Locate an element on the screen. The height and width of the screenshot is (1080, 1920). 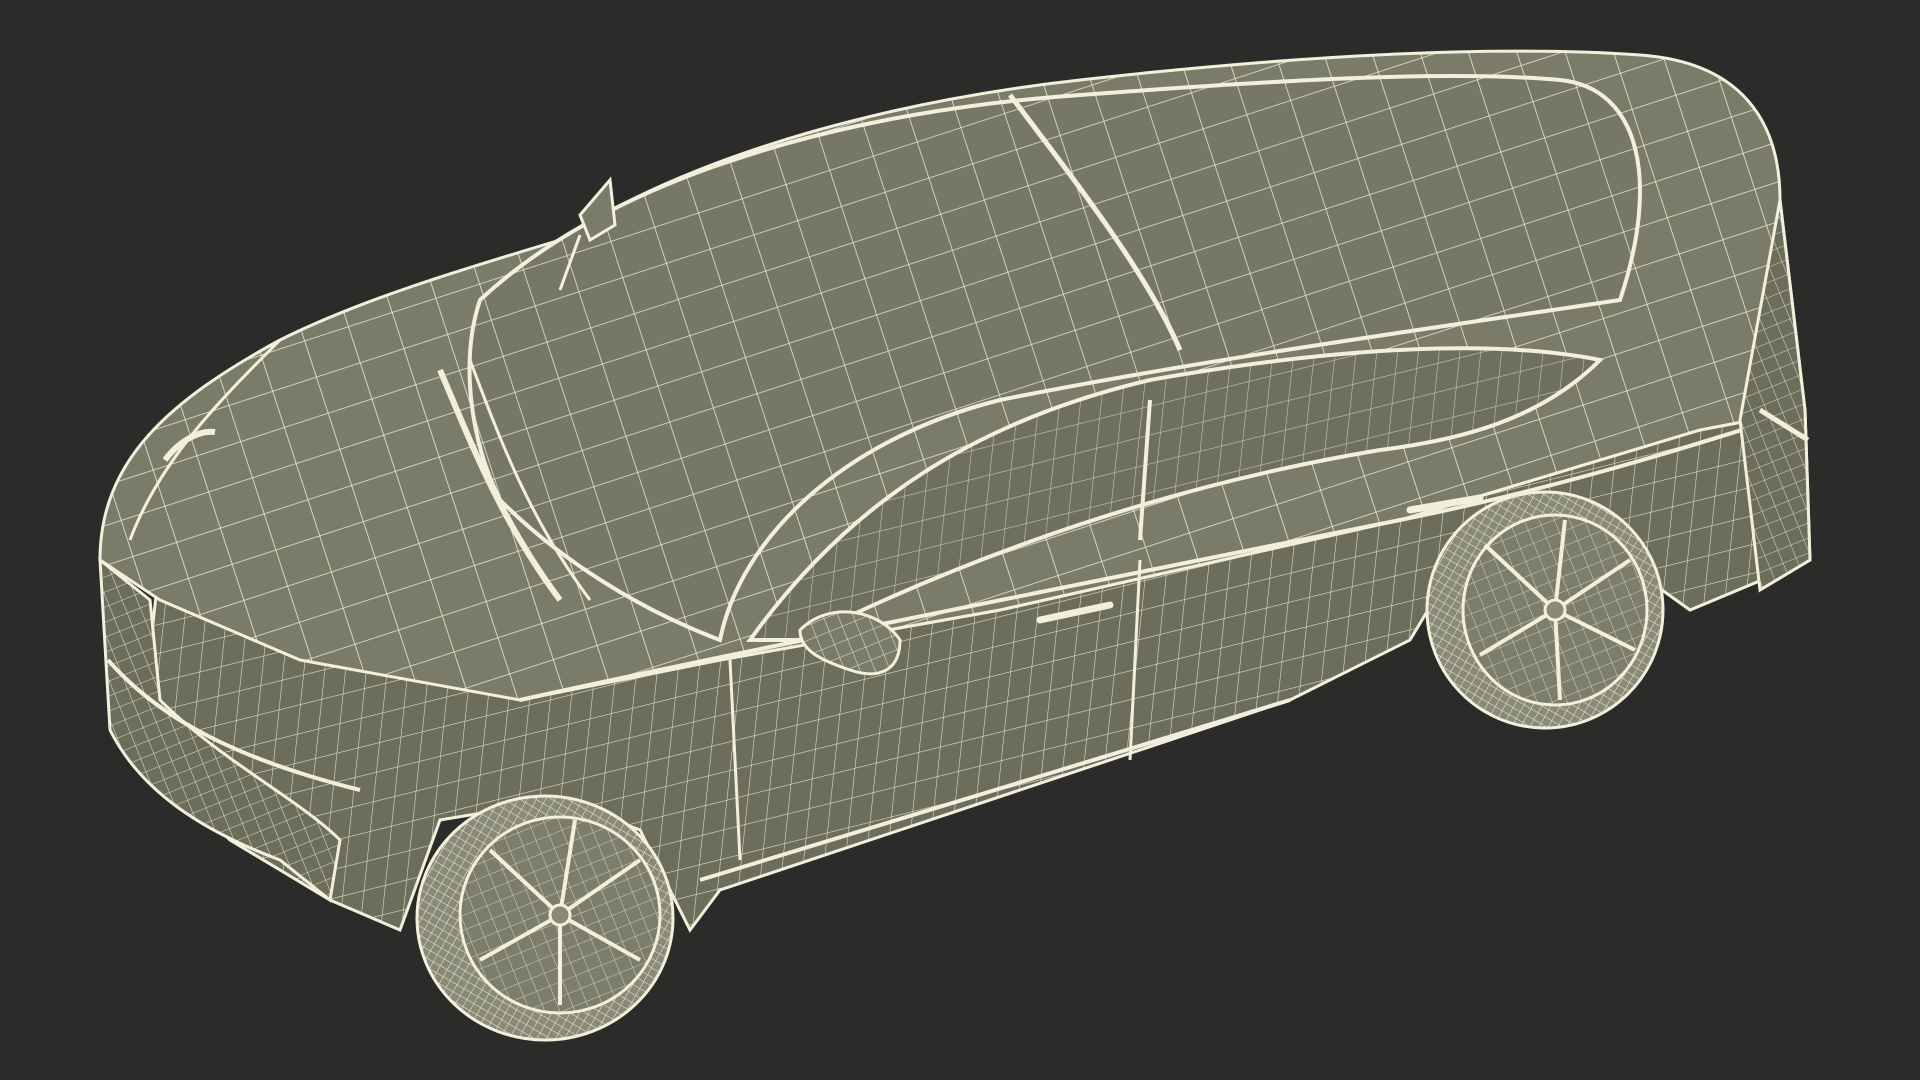
front-wheel is located at coordinates (545, 918).